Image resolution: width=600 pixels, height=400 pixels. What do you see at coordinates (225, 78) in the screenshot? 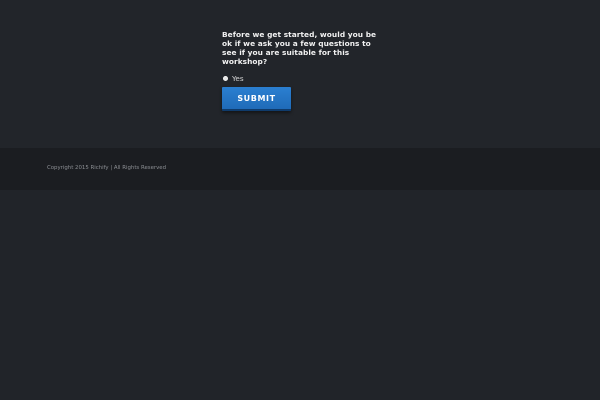
I see `yes-radio-button` at bounding box center [225, 78].